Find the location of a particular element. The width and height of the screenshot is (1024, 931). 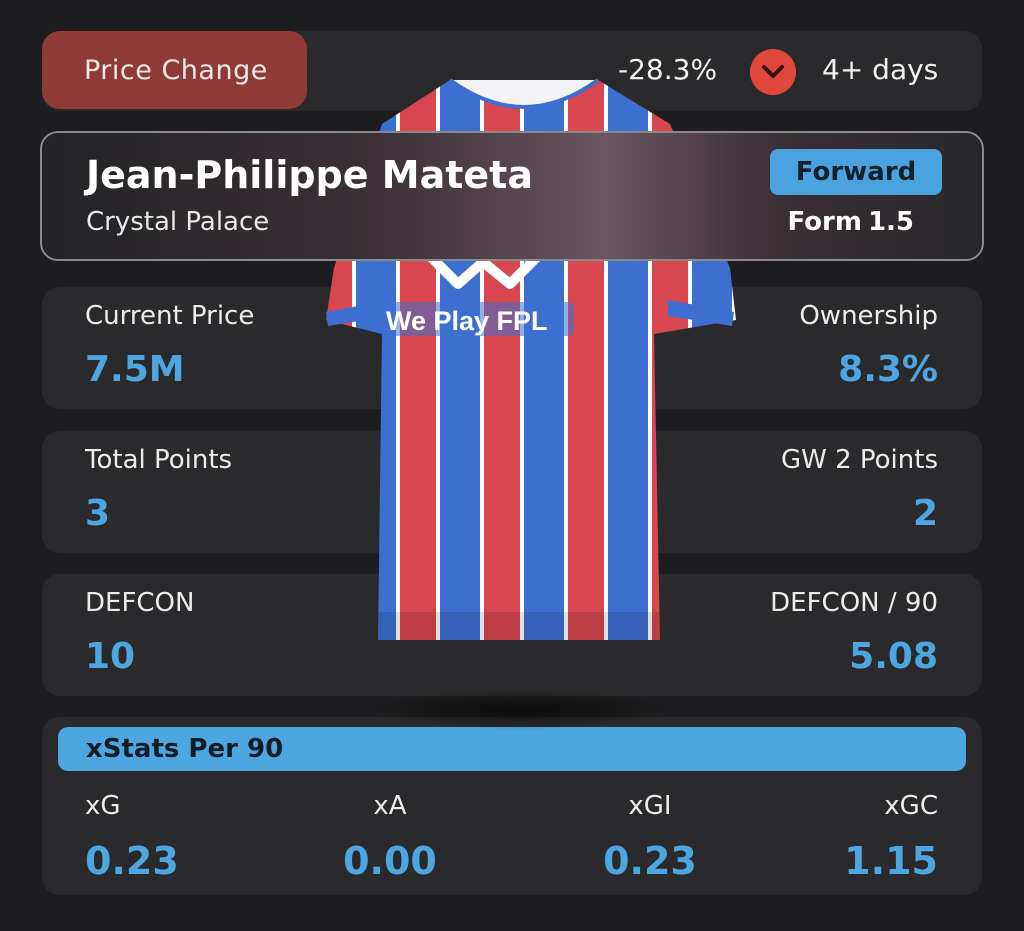

xstat-xg: xG 0.23 is located at coordinates (185, 837).